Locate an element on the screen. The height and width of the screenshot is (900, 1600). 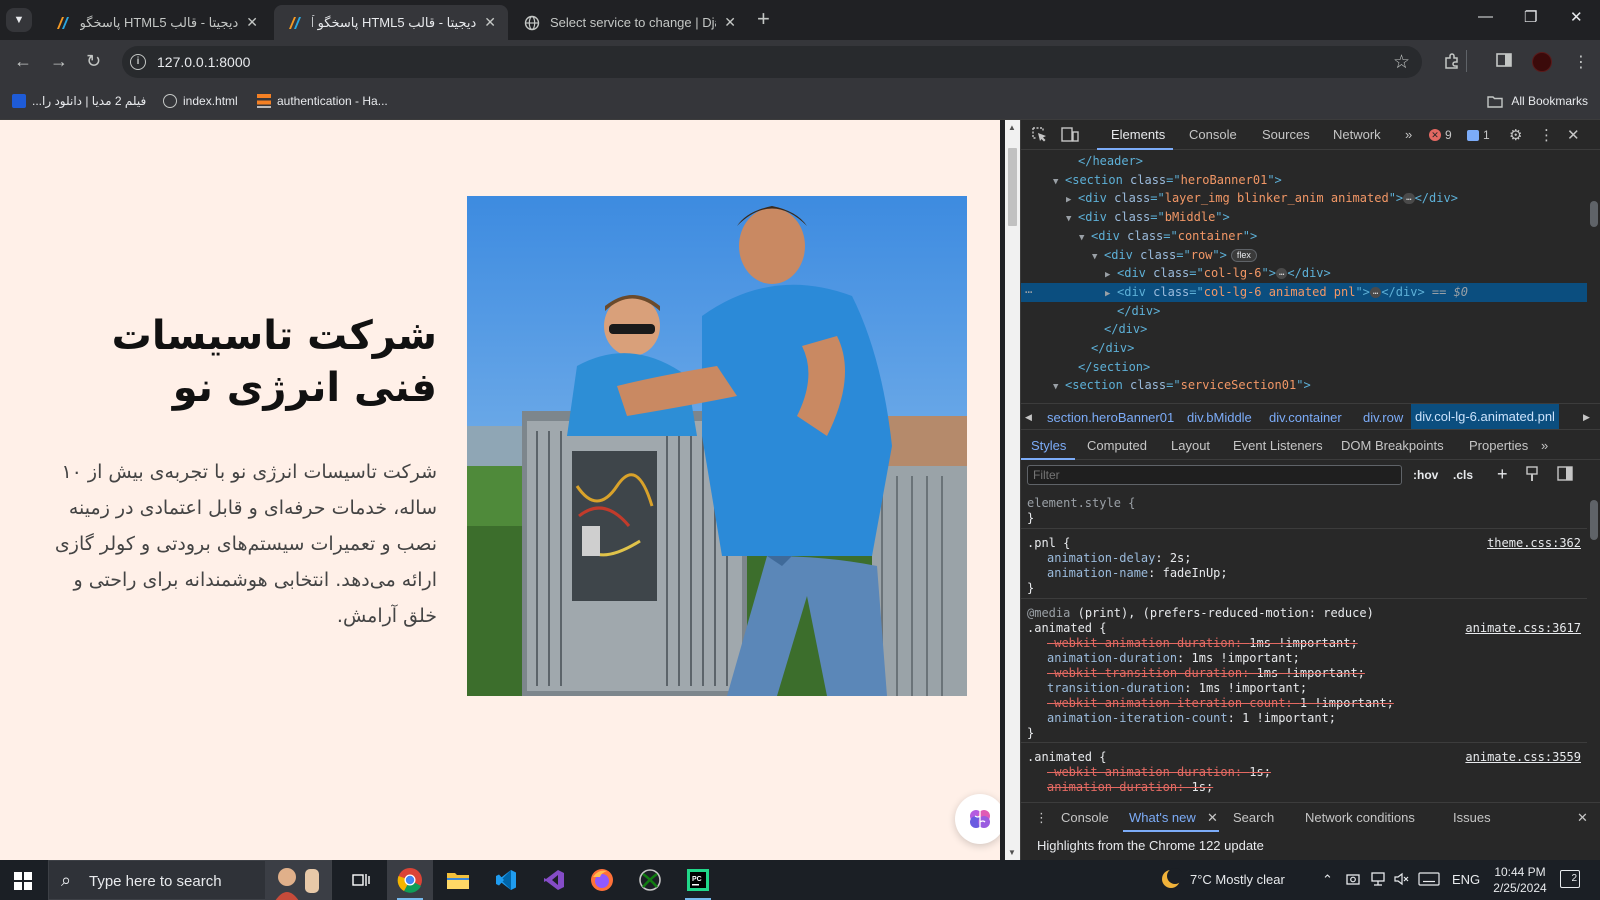
breadcrumb-left-arrow-icon: ◀ is located at coordinates (1028, 417).